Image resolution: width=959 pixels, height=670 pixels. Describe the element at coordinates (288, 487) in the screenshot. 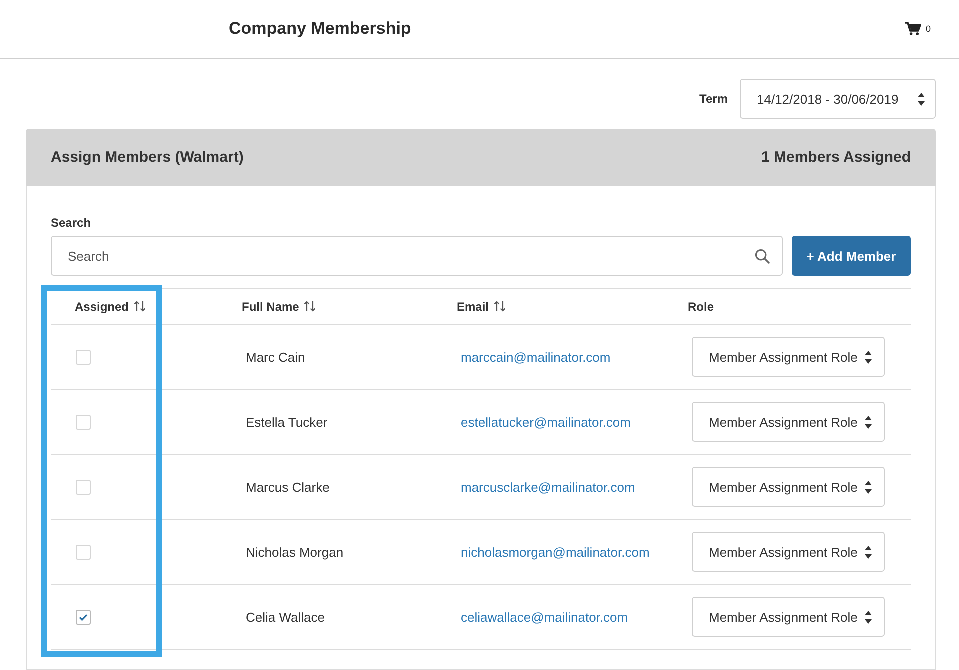

I see `member-name: Marcus Clarke` at that location.